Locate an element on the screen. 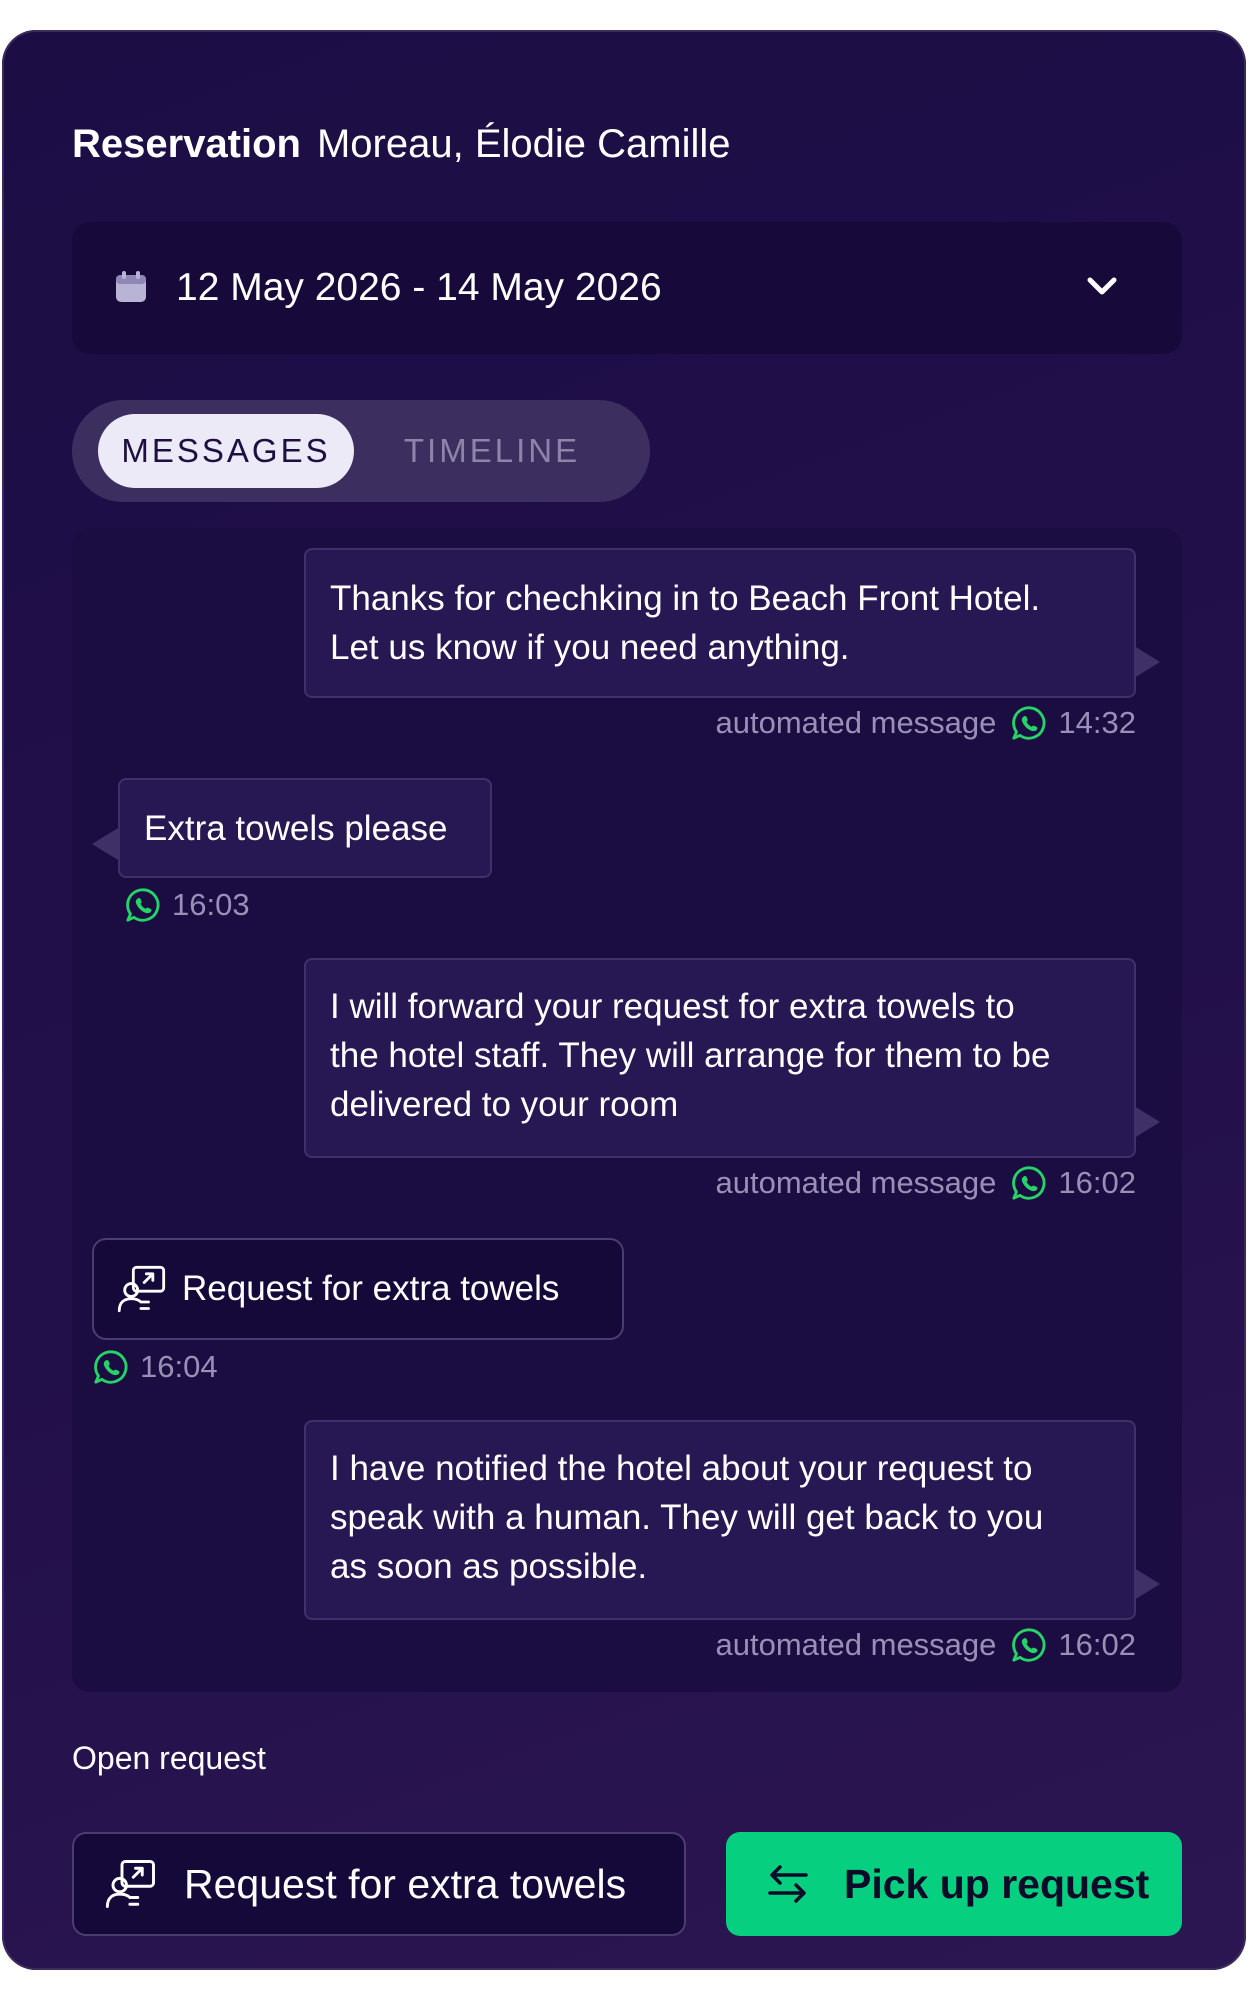  message-meta: automated message 14:32 is located at coordinates (926, 723).